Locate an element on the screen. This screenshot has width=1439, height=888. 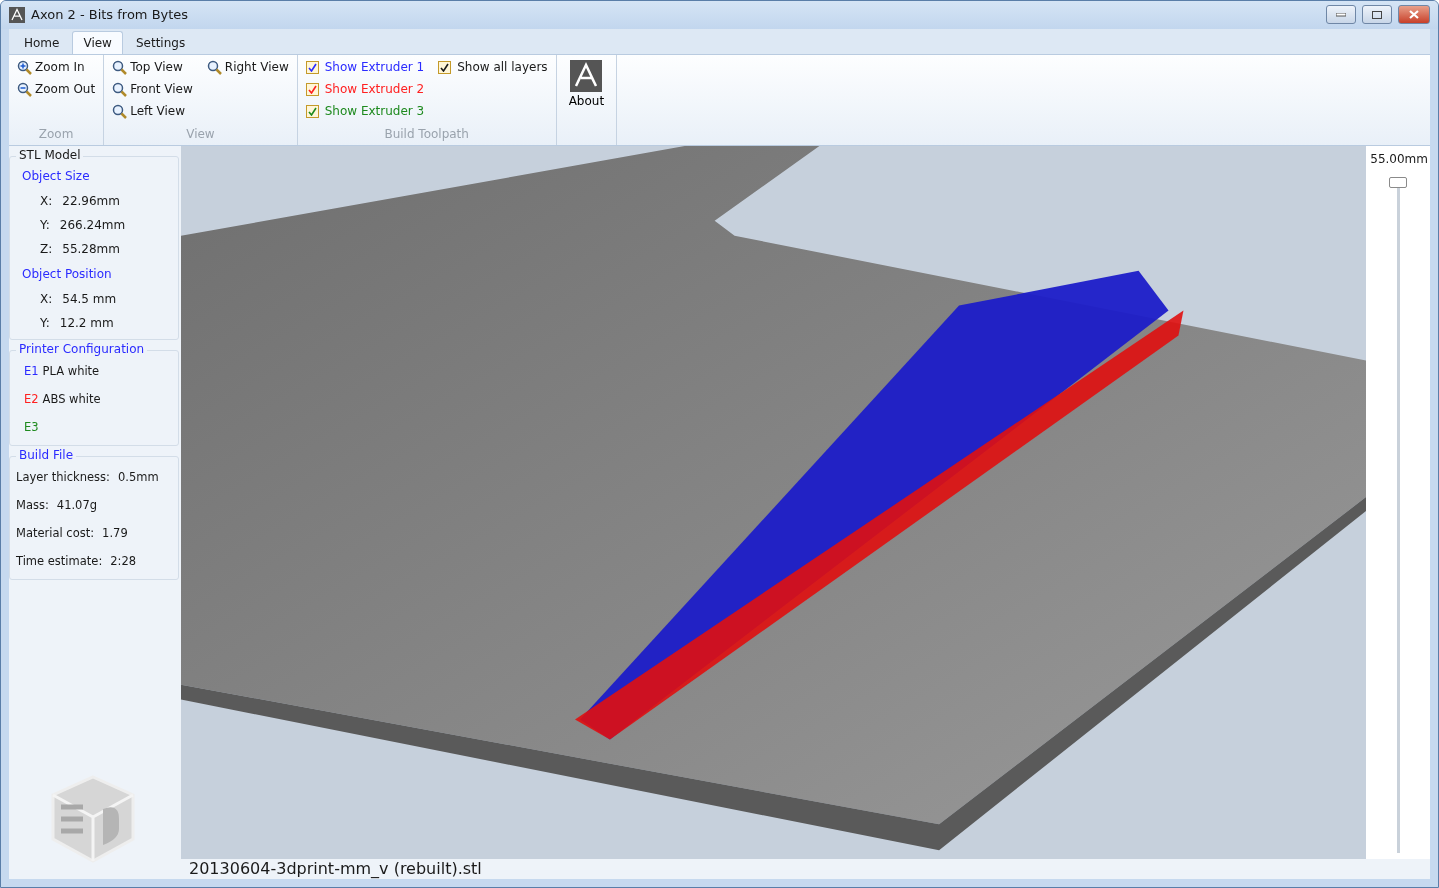
close-button is located at coordinates (1414, 15).